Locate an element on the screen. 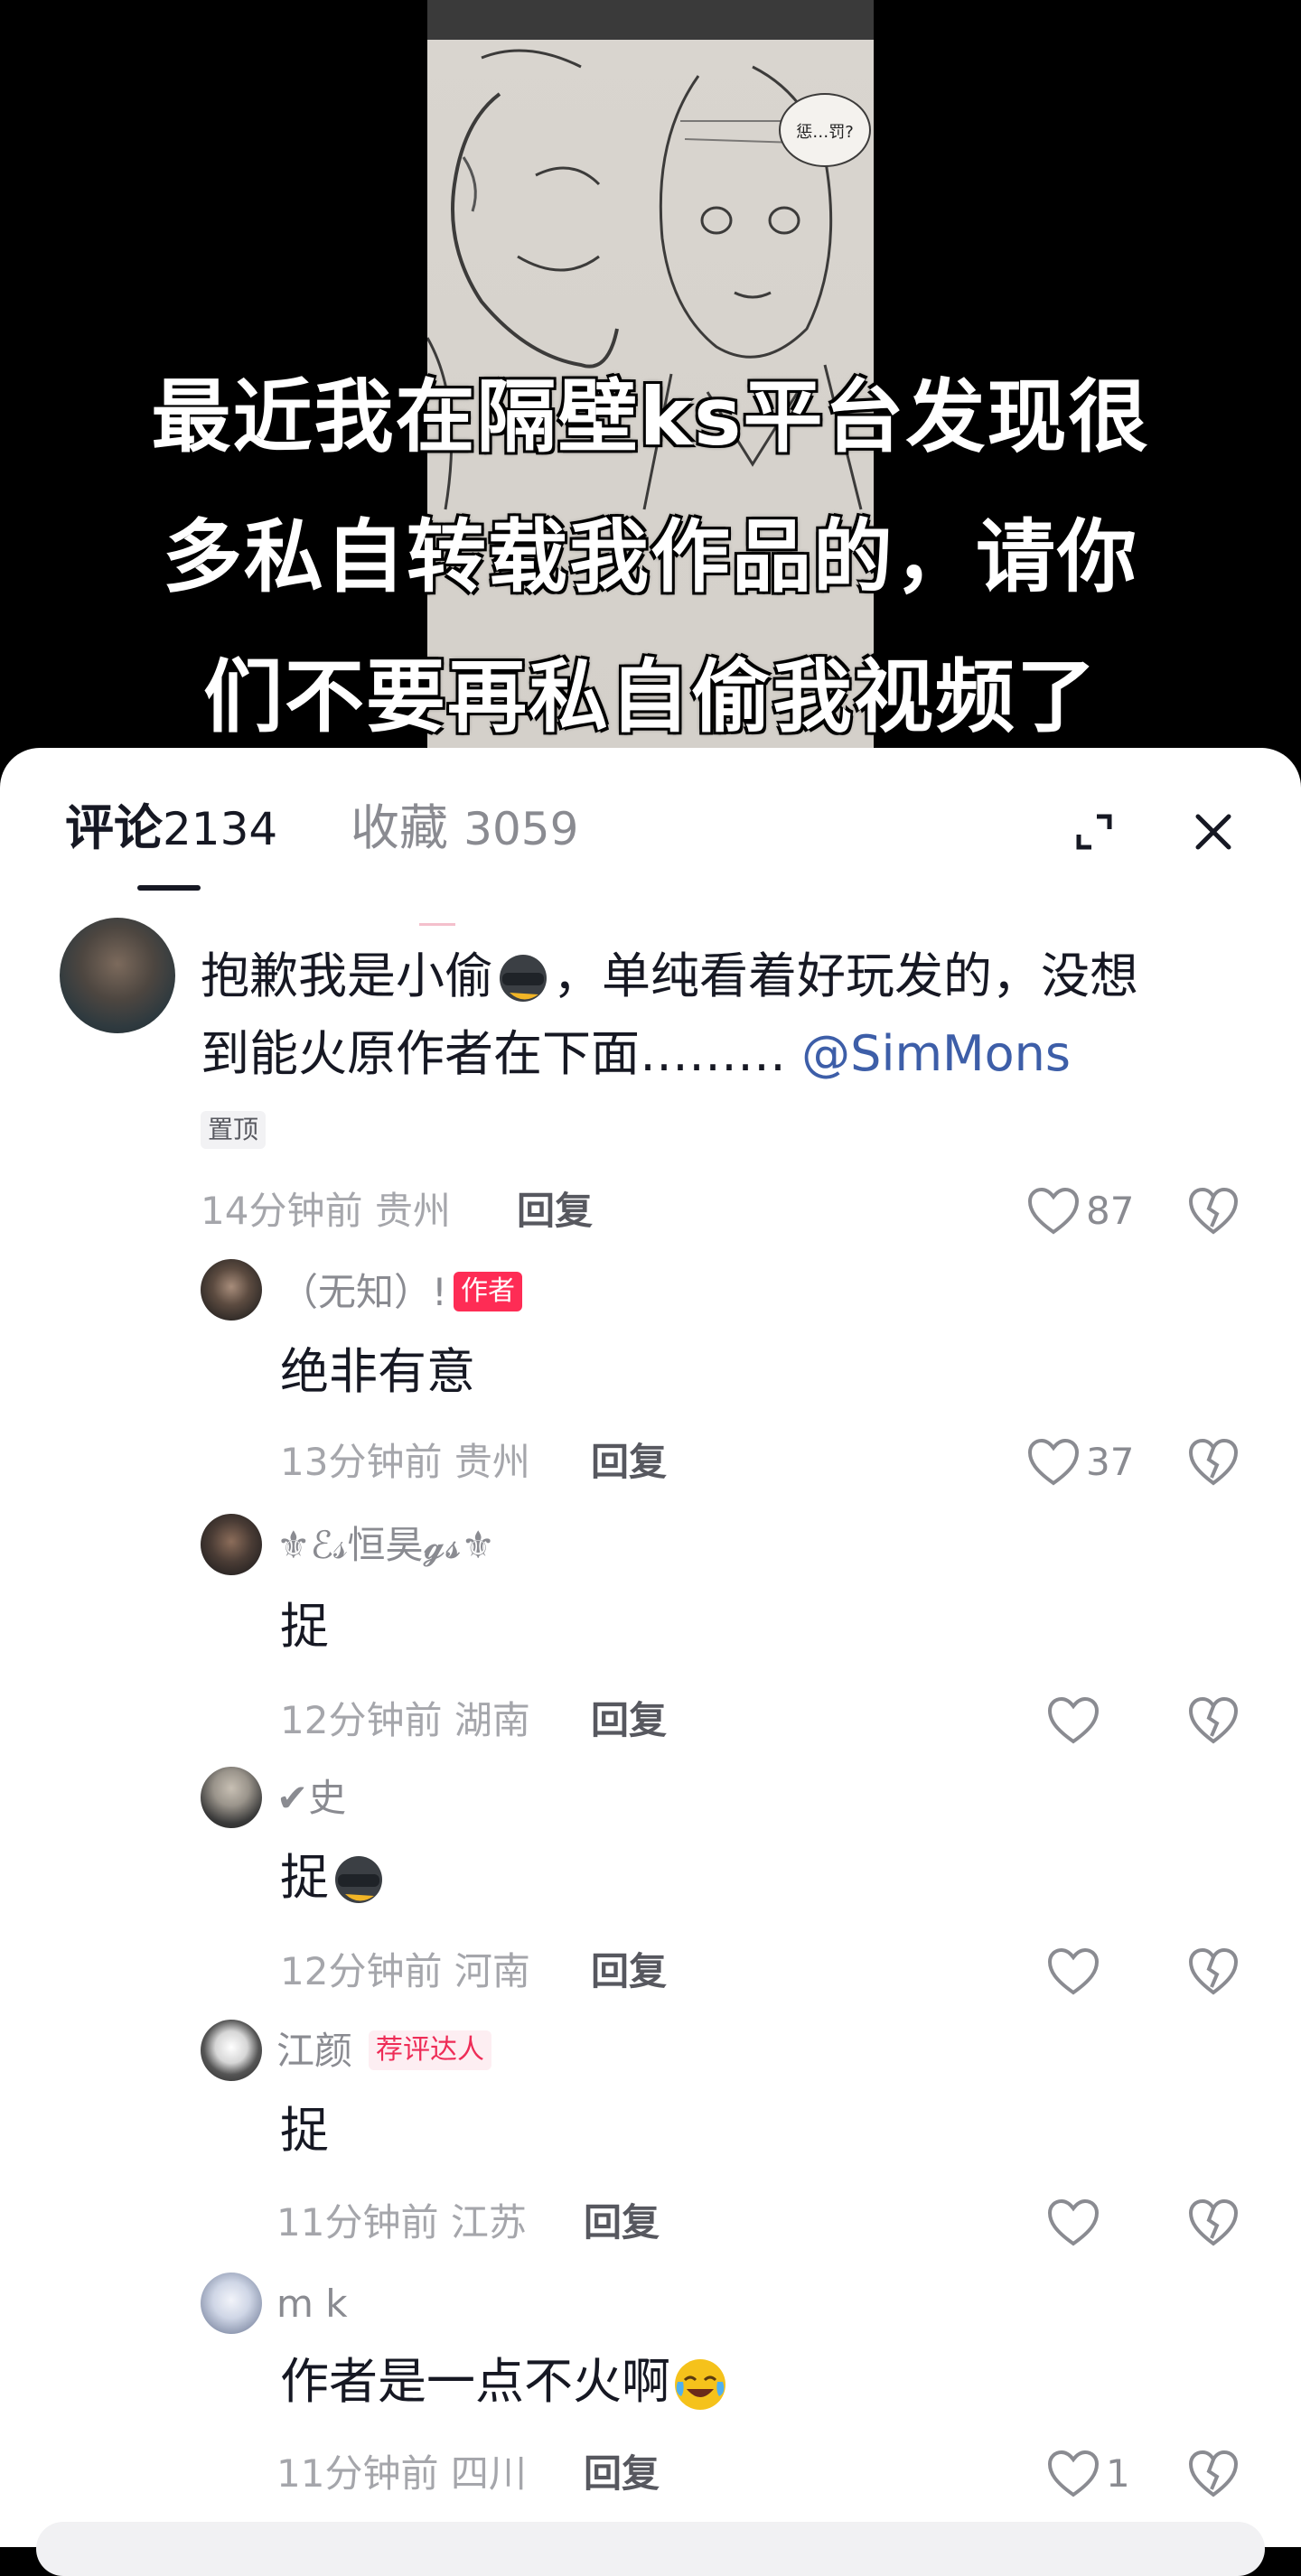 The image size is (1301, 2576). author-badge: 作者 is located at coordinates (488, 1291).